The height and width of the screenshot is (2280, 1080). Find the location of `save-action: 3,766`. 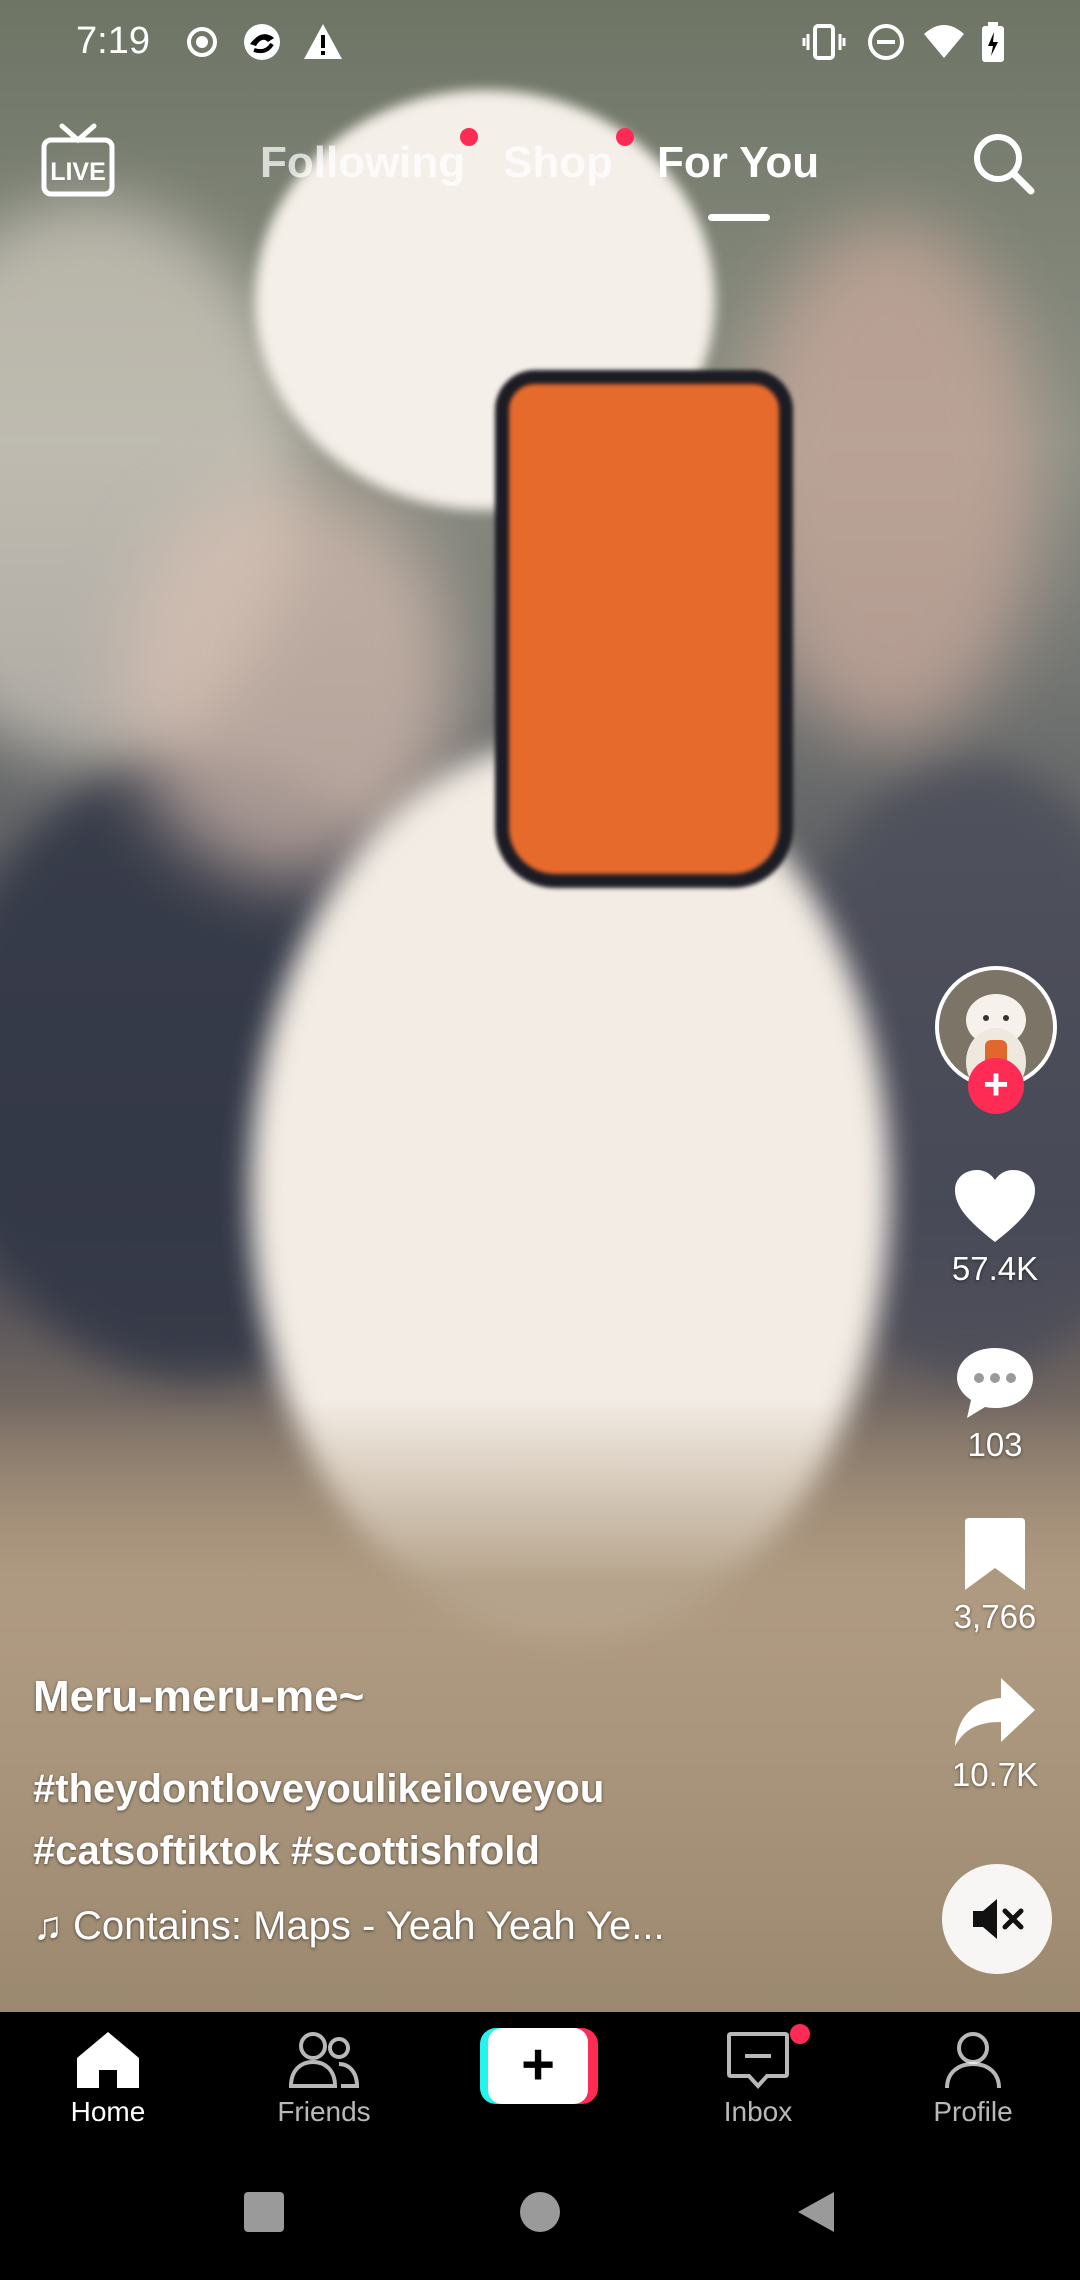

save-action: 3,766 is located at coordinates (995, 1576).